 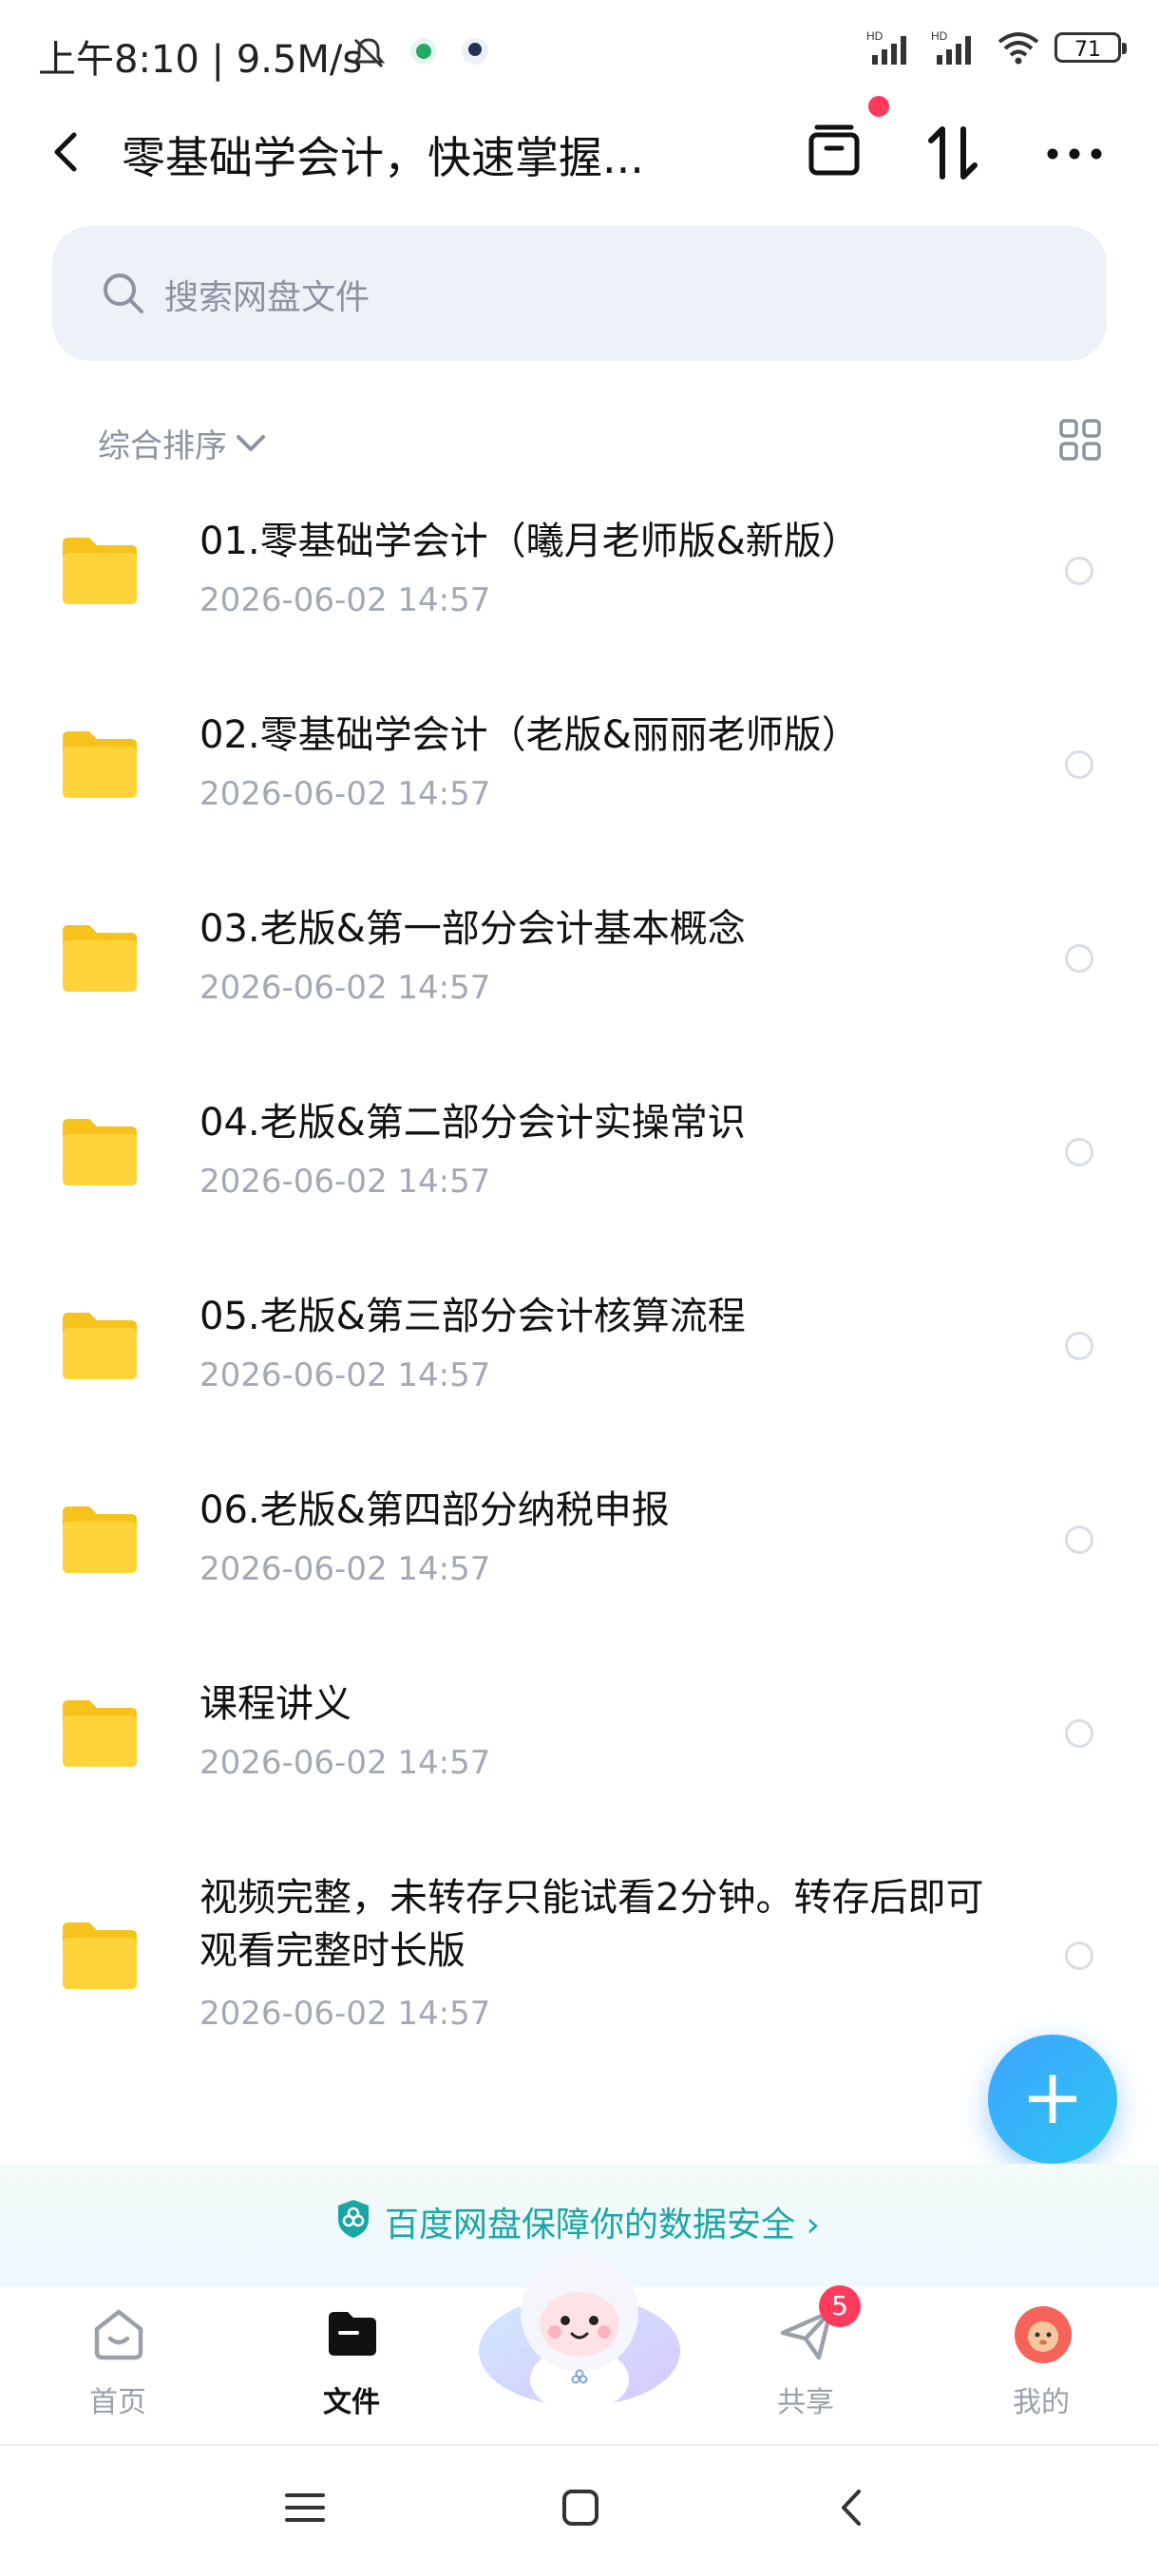 What do you see at coordinates (123, 293) in the screenshot?
I see `search-icon` at bounding box center [123, 293].